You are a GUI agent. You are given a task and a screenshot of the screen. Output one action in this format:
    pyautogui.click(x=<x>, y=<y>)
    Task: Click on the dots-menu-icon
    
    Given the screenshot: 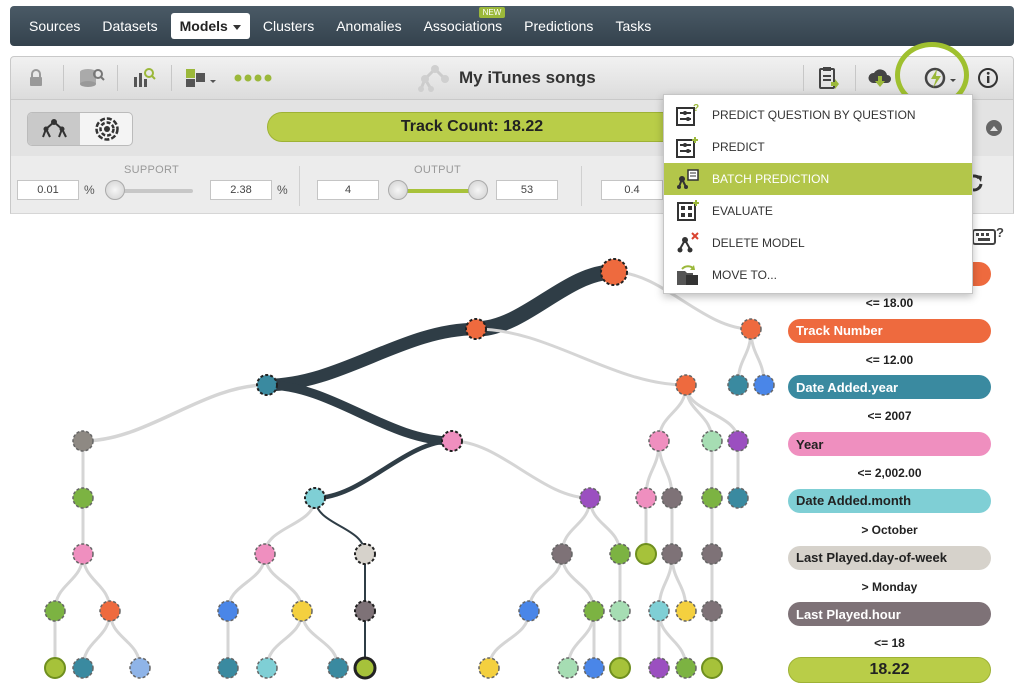 What is the action you would take?
    pyautogui.click(x=253, y=78)
    